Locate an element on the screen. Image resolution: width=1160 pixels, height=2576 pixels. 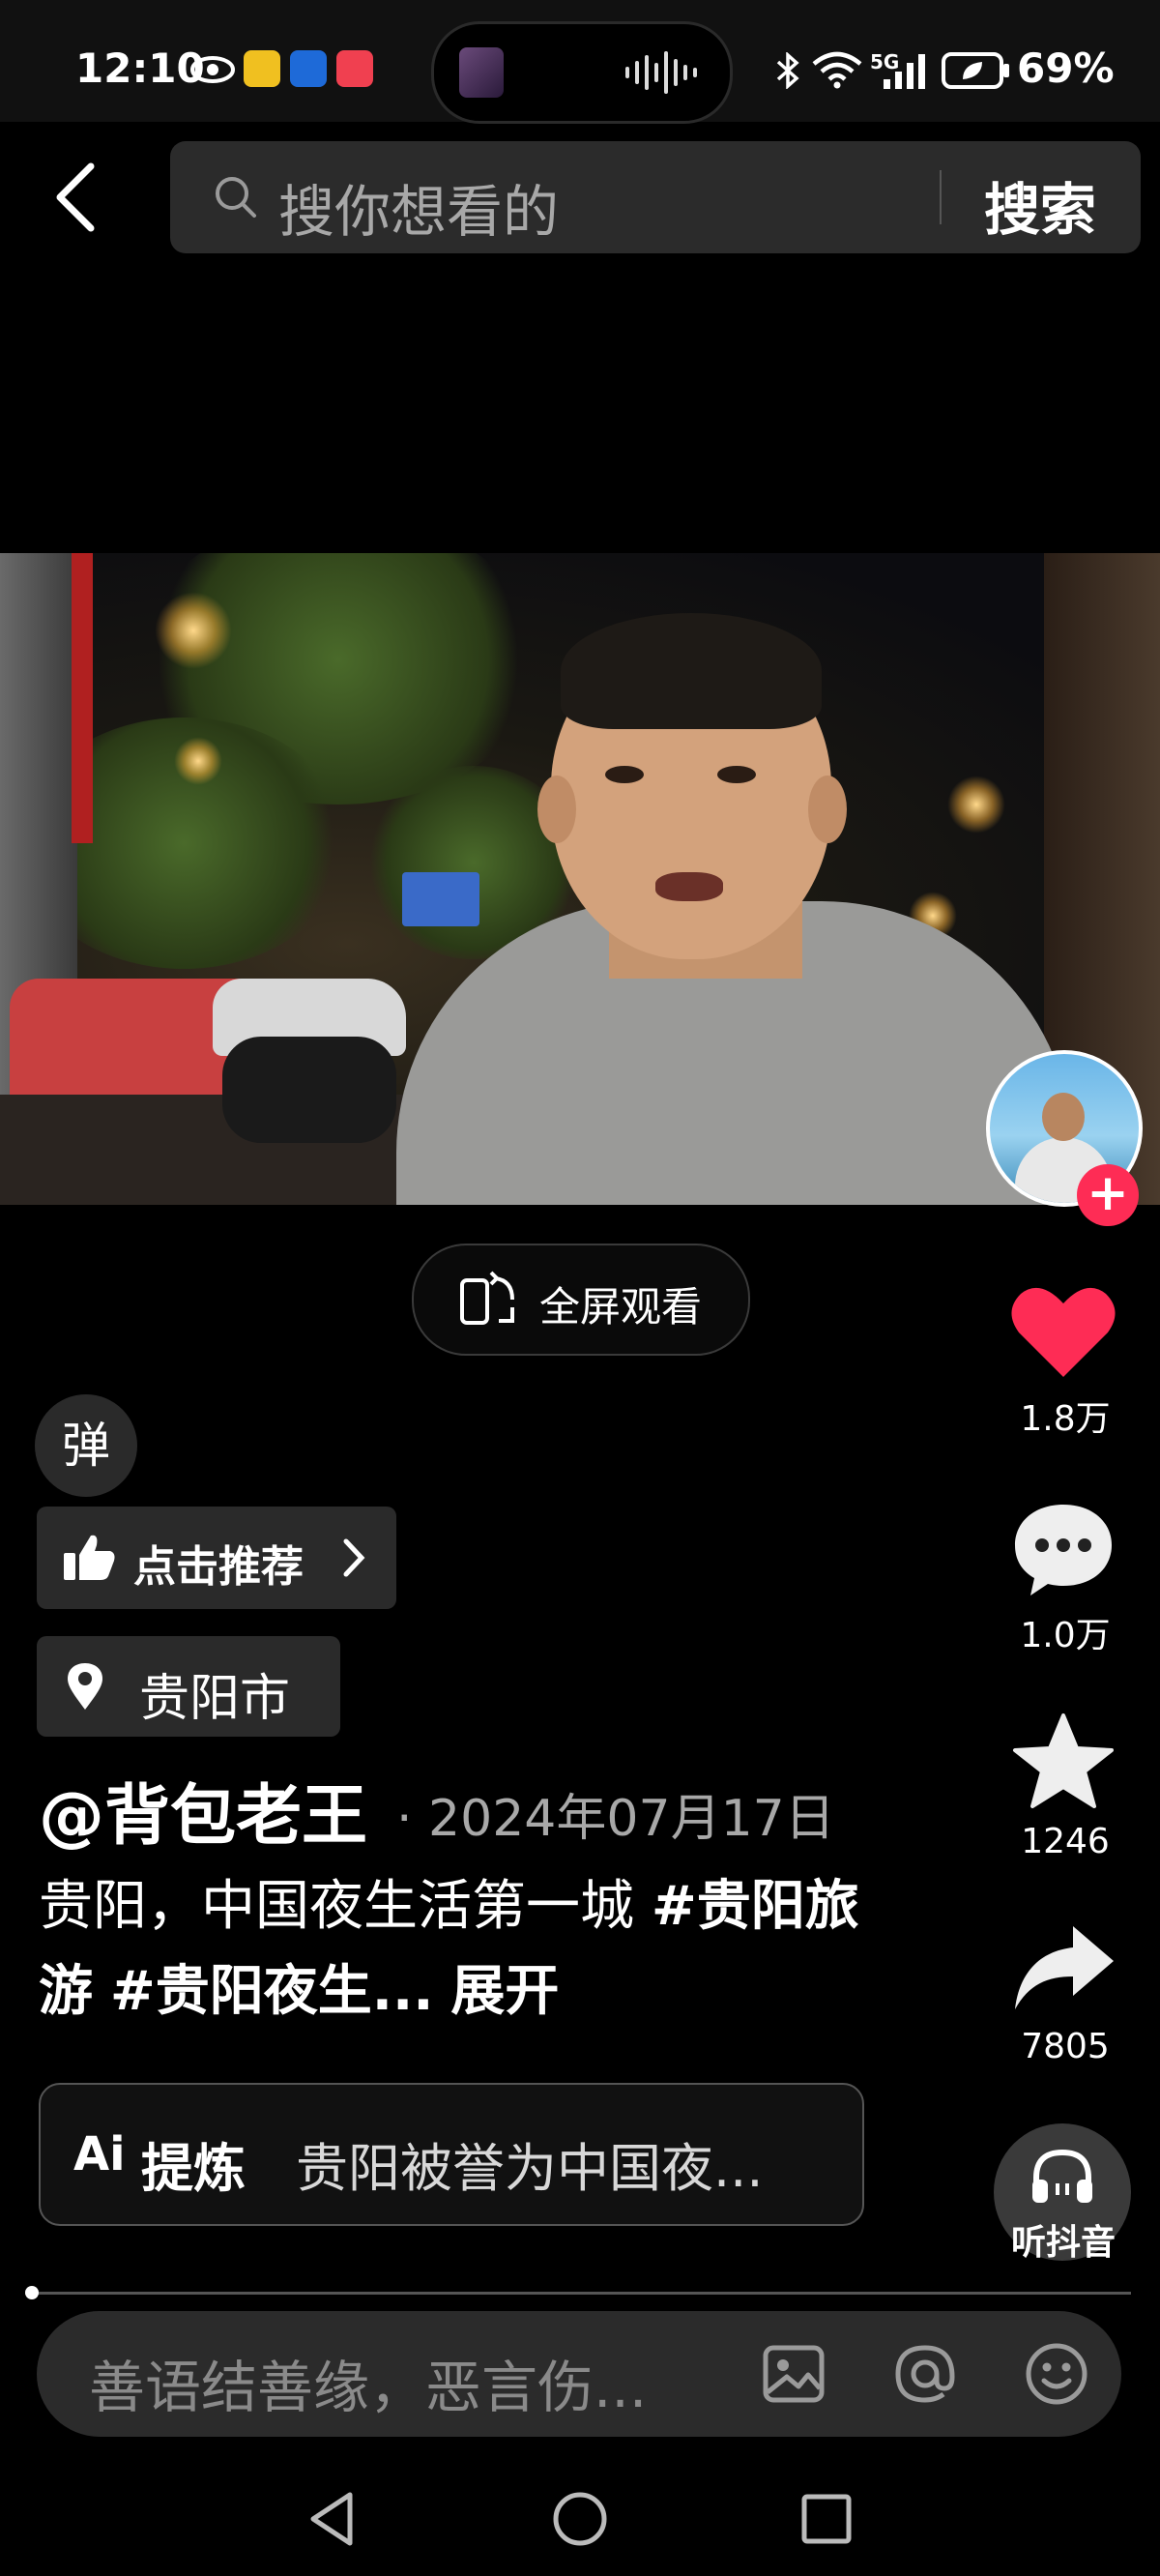
danmu-toggle: 弹 is located at coordinates (86, 1445).